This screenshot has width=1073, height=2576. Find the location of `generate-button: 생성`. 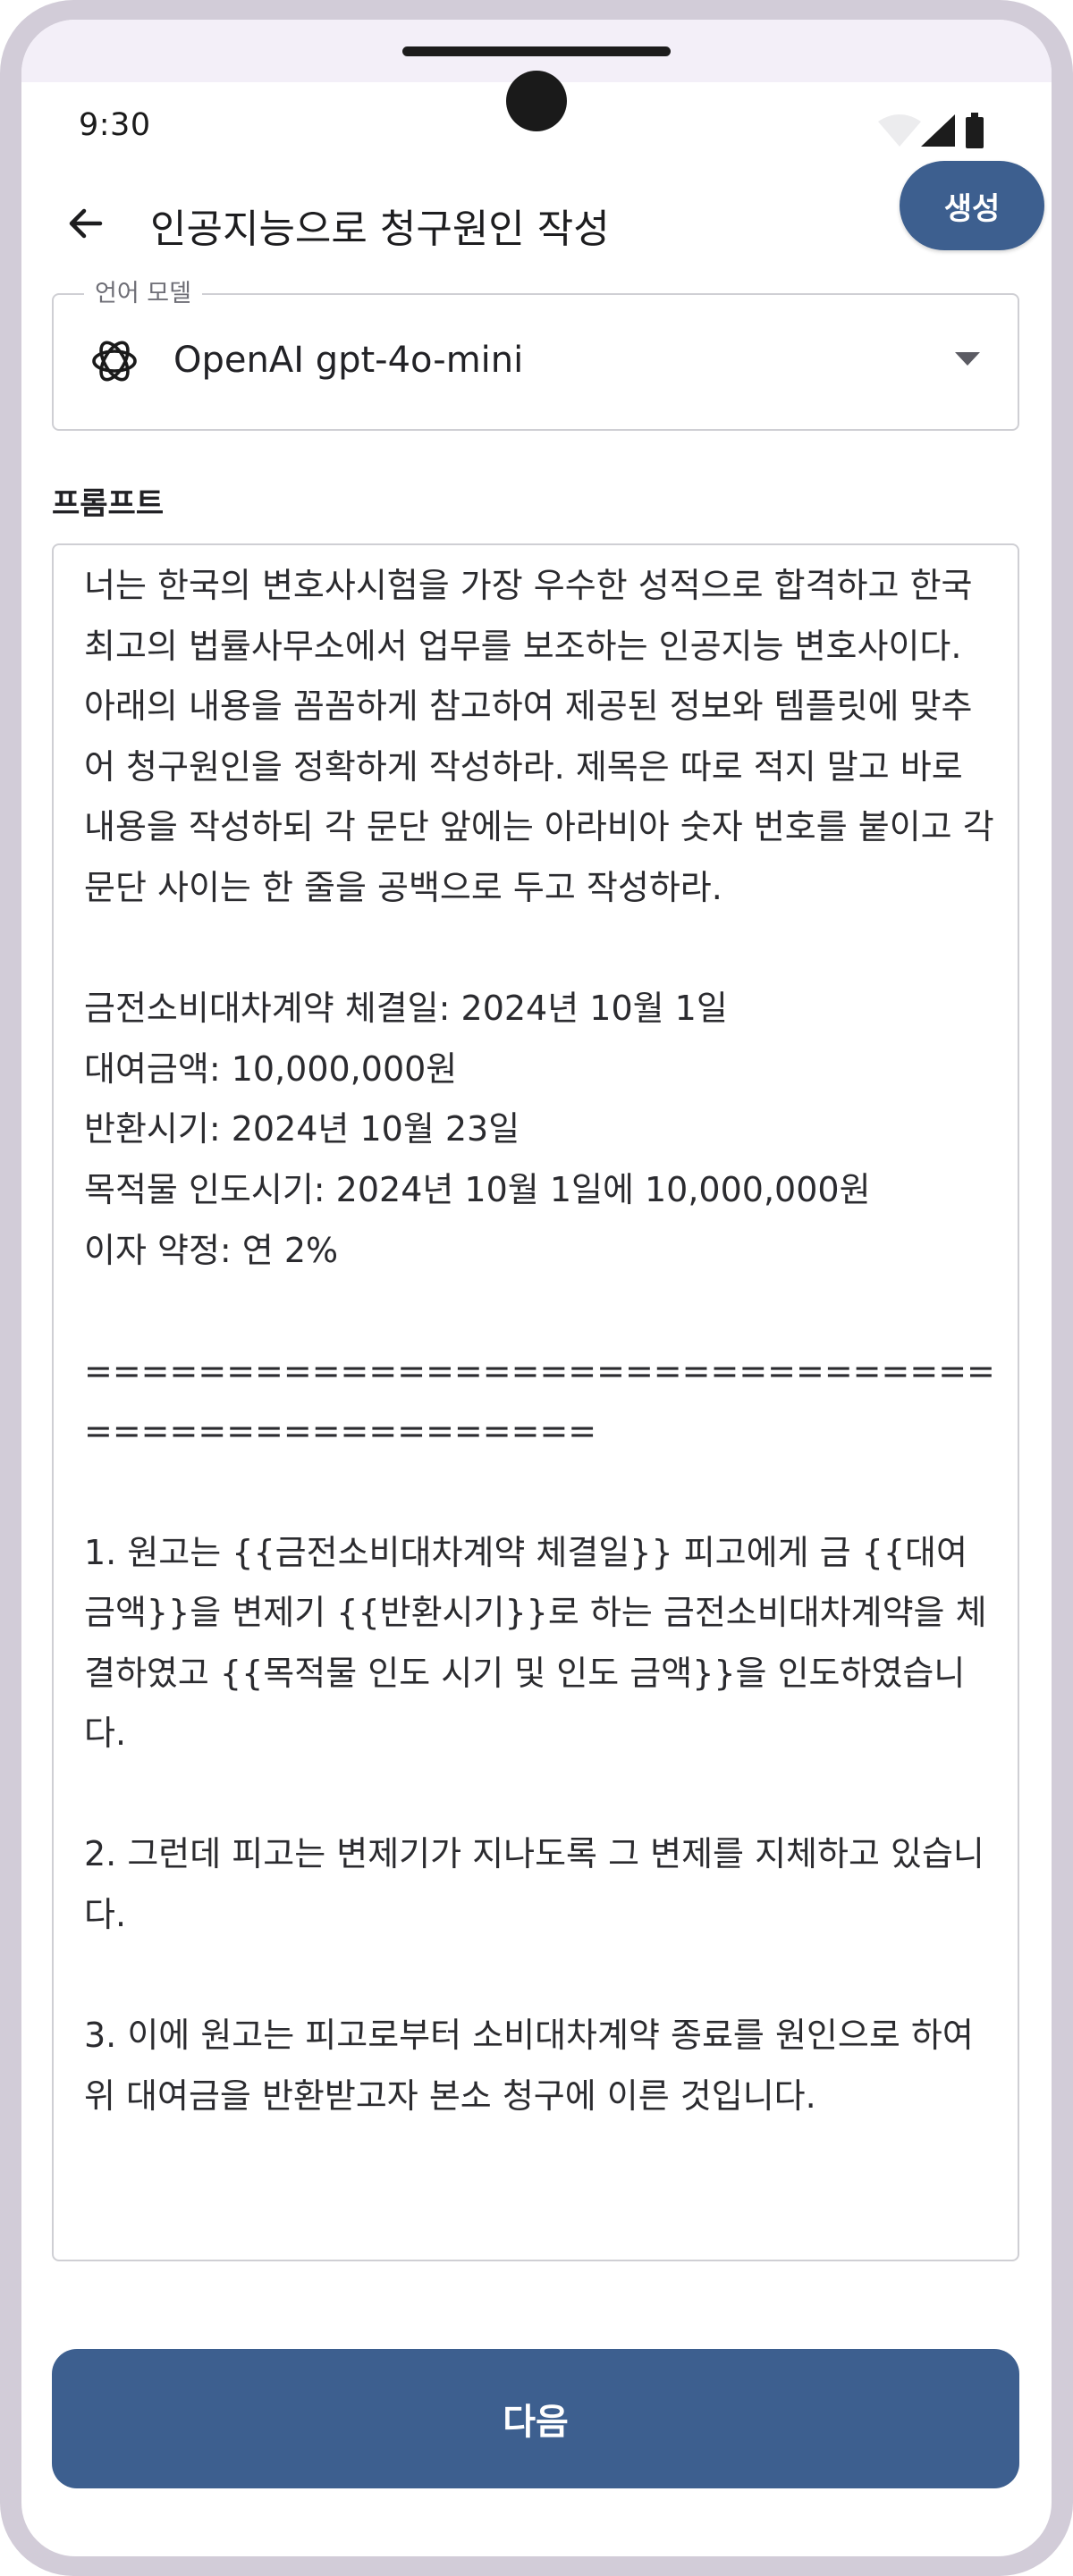

generate-button: 생성 is located at coordinates (972, 206).